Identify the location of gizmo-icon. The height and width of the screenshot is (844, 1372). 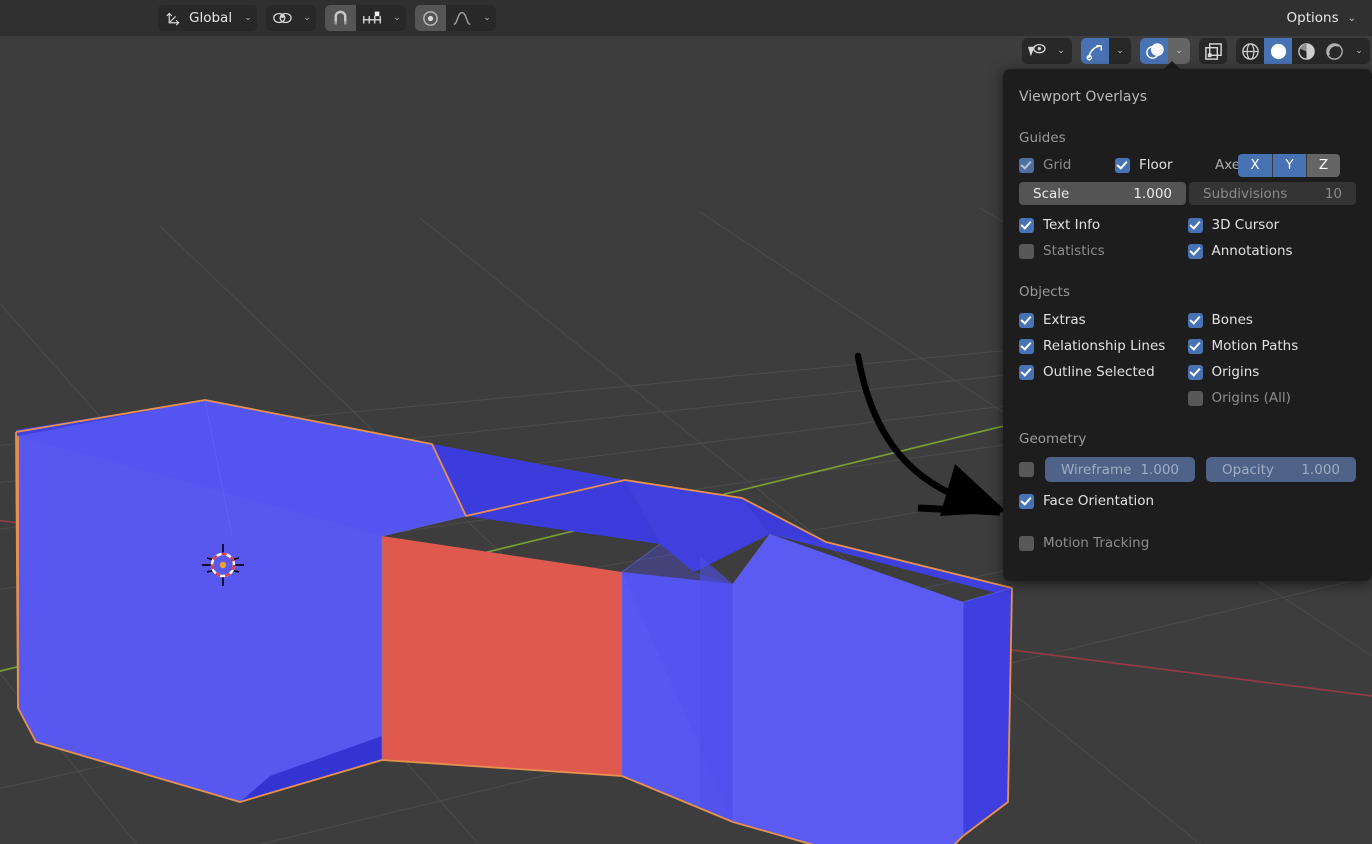
(1094, 52).